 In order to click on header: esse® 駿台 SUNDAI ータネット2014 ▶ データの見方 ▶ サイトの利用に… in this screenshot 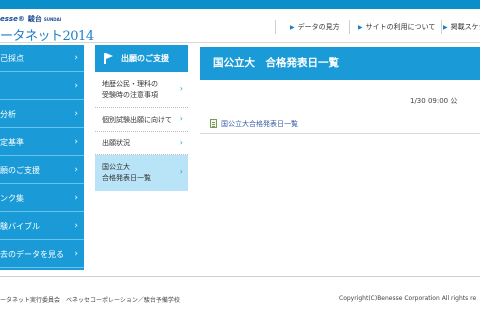, I will do `click(240, 27)`.